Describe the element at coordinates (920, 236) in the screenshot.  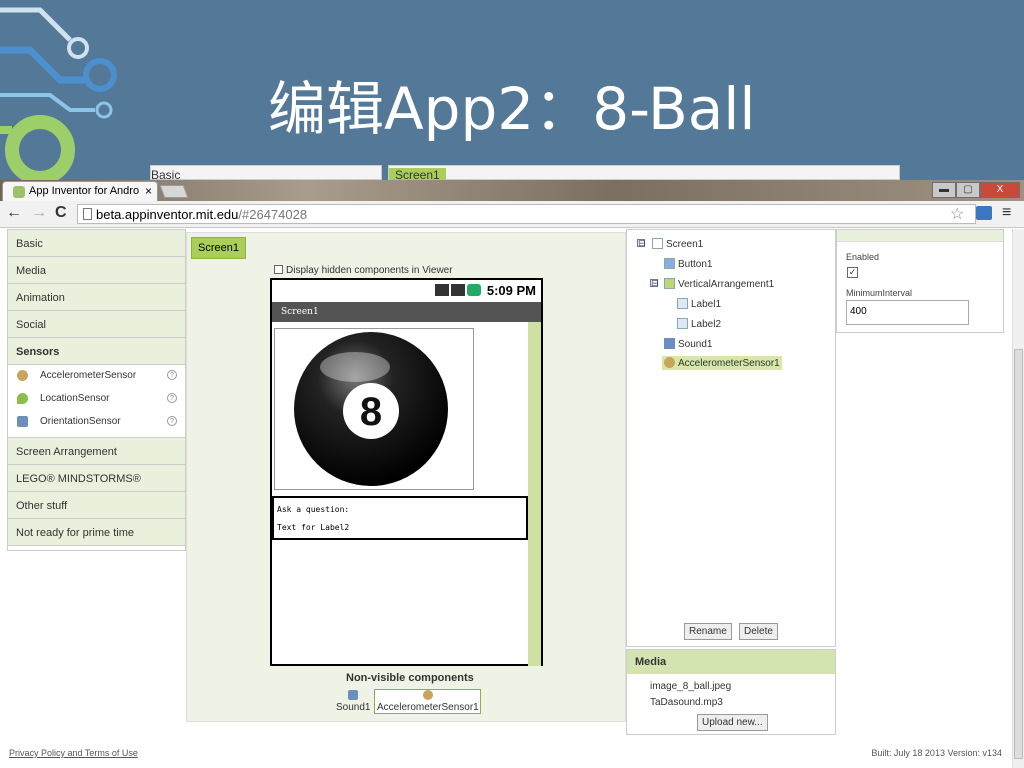
I see `properties-header` at that location.